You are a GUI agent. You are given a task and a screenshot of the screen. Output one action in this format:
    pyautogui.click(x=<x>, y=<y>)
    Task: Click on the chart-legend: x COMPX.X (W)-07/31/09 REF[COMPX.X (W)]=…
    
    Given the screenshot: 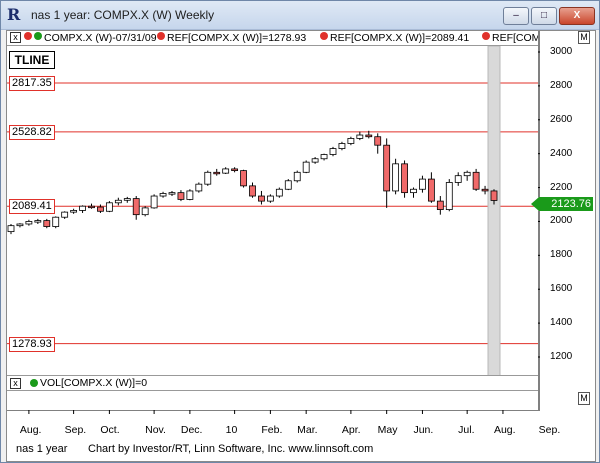 What is the action you would take?
    pyautogui.click(x=272, y=38)
    